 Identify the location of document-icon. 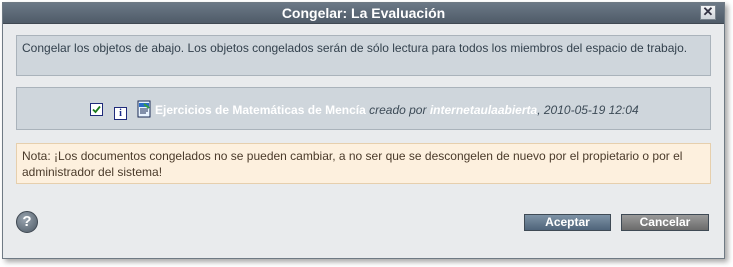
(144, 109).